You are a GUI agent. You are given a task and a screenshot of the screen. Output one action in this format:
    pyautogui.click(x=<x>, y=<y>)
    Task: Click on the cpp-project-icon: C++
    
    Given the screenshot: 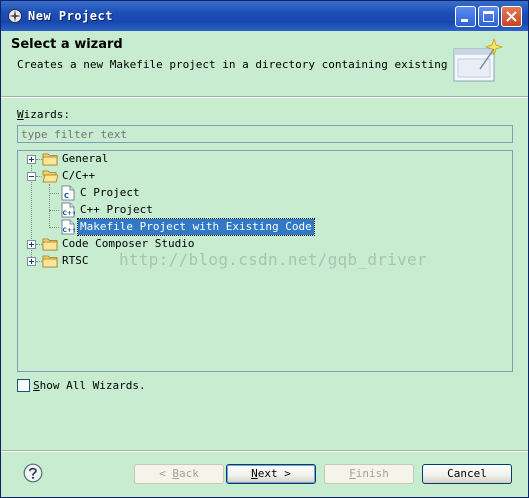 What is the action you would take?
    pyautogui.click(x=68, y=210)
    